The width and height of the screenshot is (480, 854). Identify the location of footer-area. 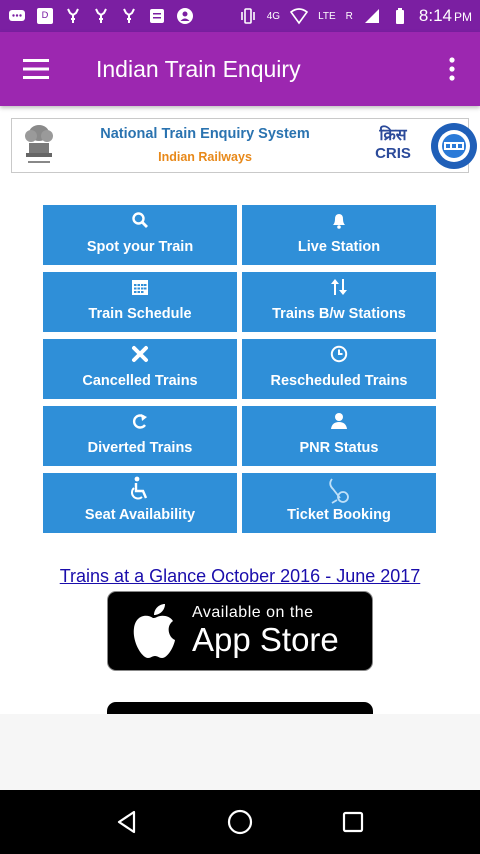
(240, 752).